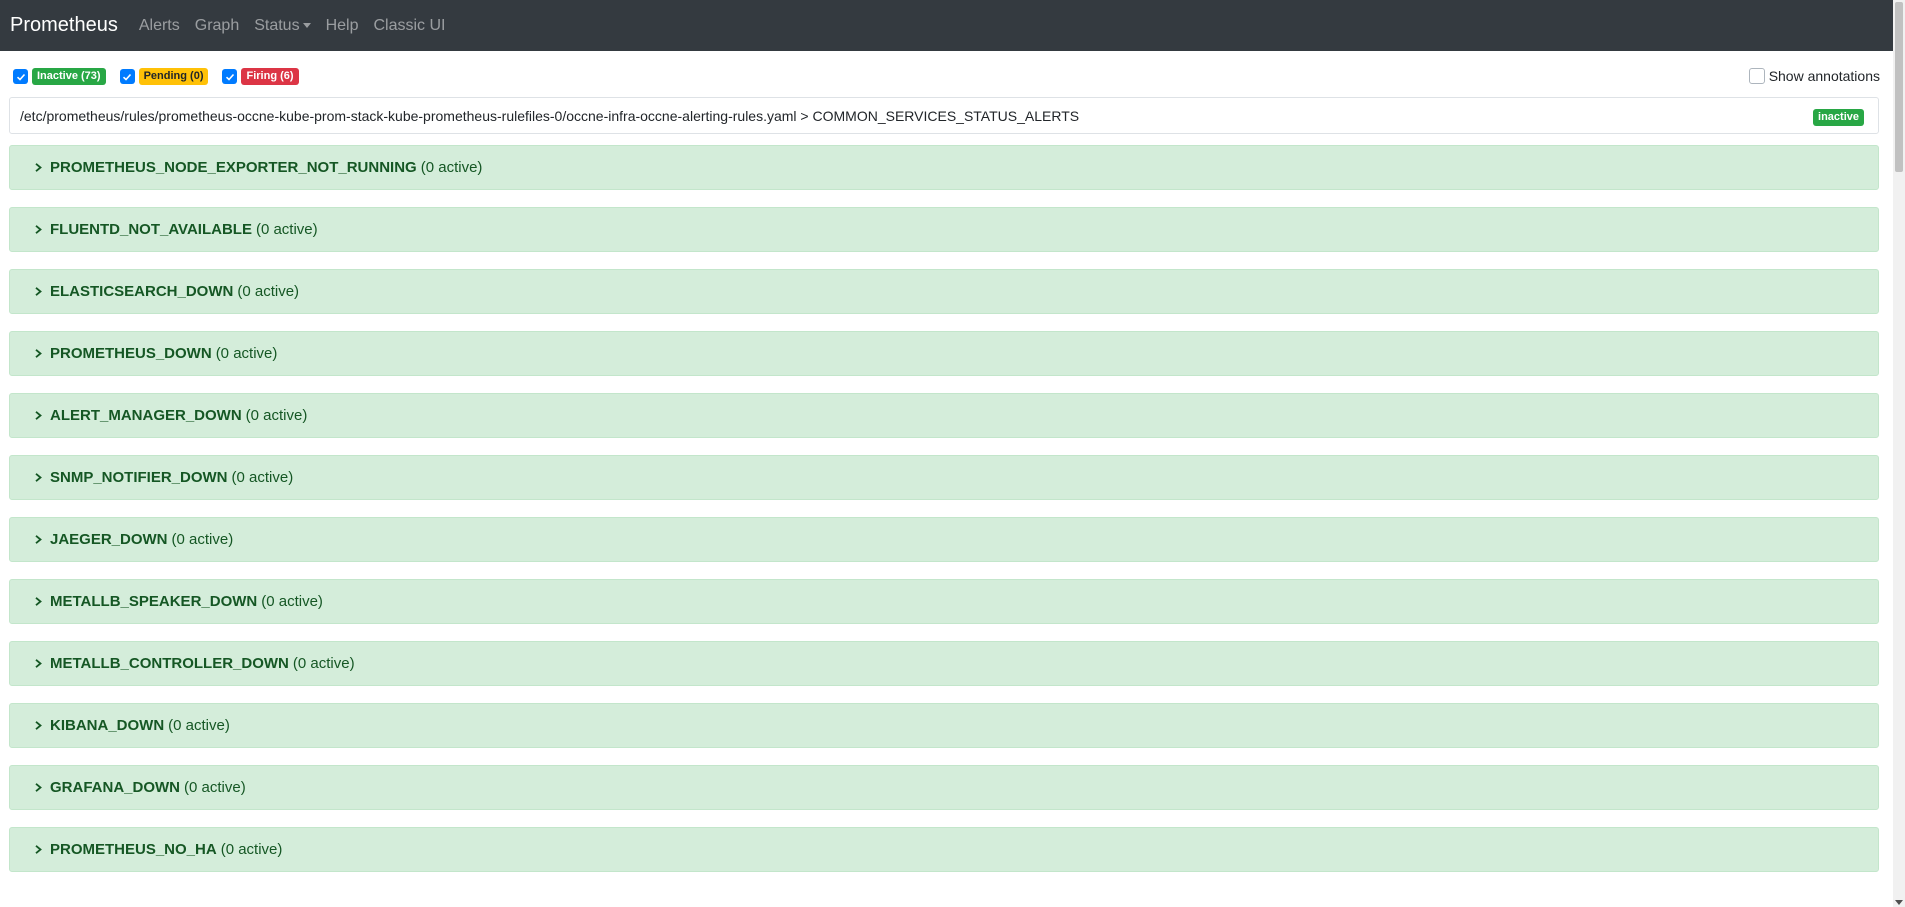 This screenshot has height=907, width=1905. I want to click on caret-down-icon, so click(306, 25).